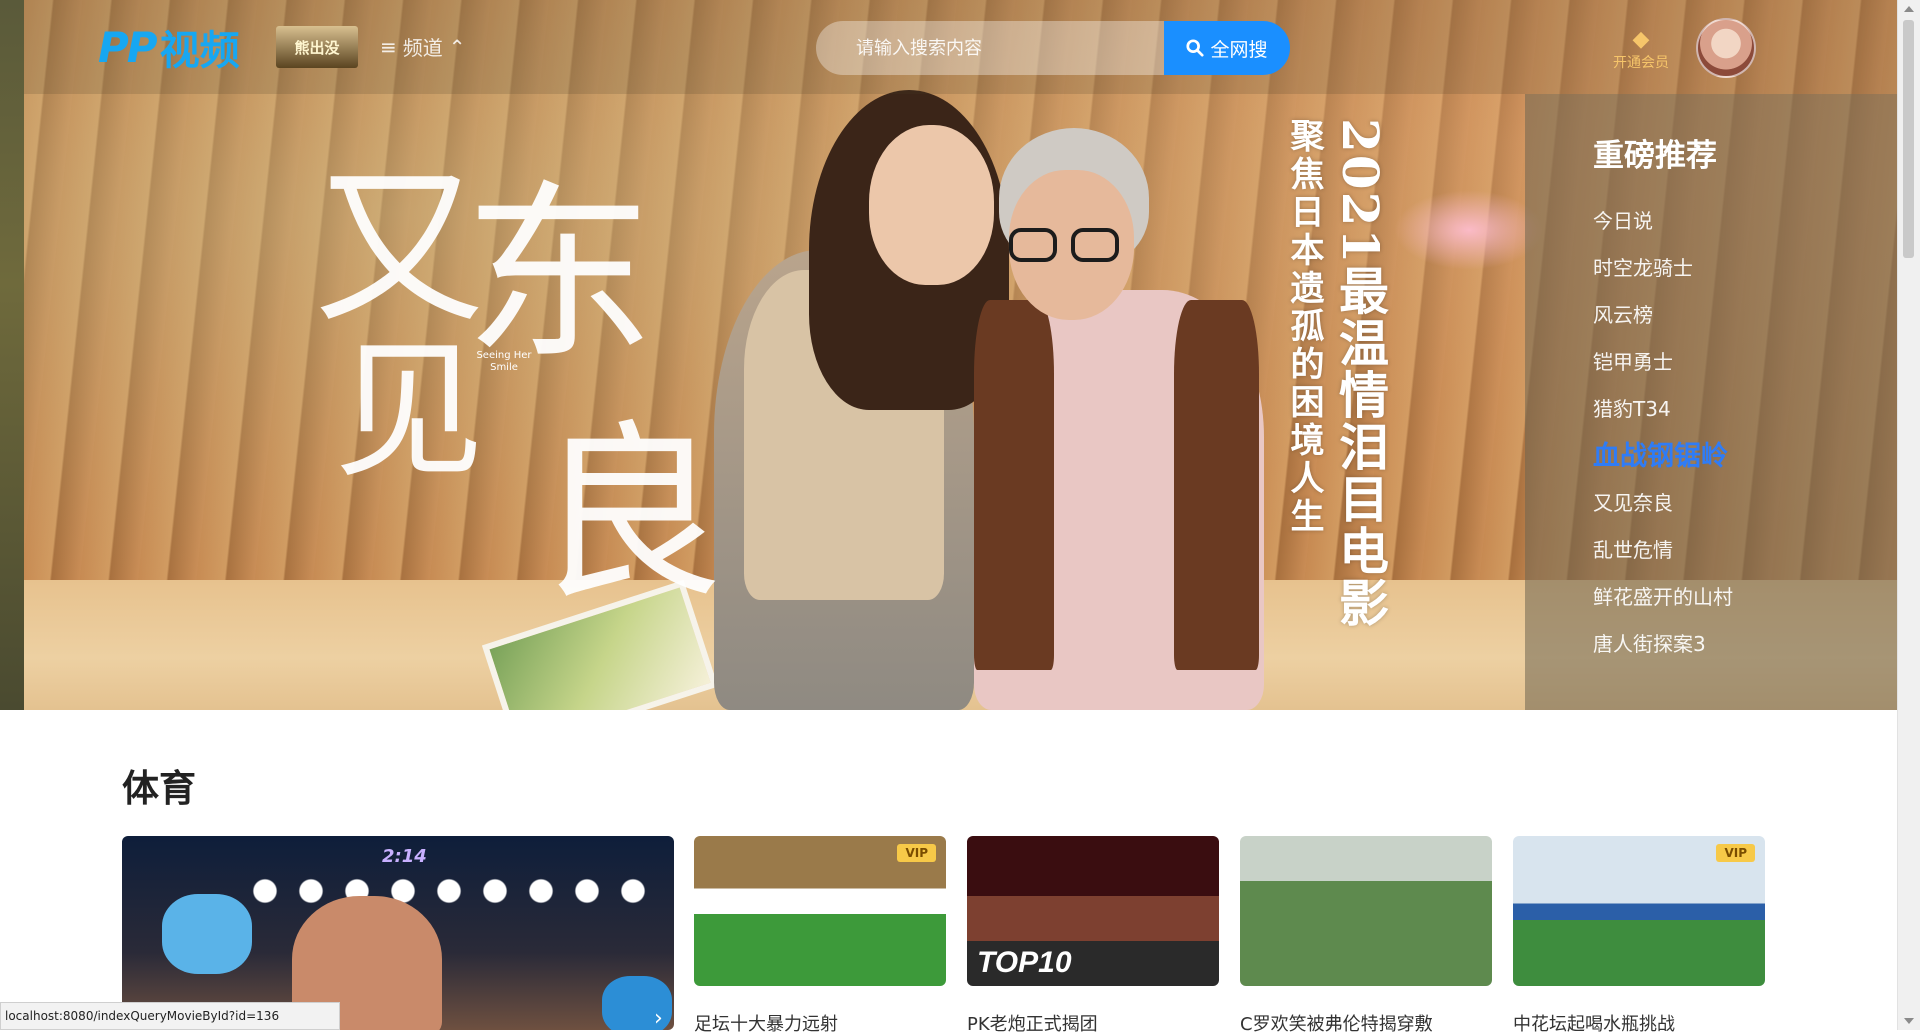  I want to click on recommend-title: 重磅推荐, so click(1655, 156).